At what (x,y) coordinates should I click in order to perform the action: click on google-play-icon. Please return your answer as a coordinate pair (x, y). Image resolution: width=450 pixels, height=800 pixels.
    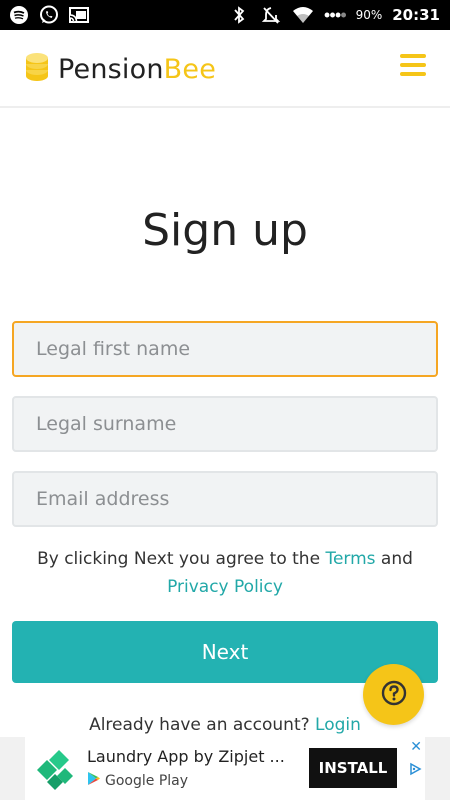
    Looking at the image, I should click on (94, 780).